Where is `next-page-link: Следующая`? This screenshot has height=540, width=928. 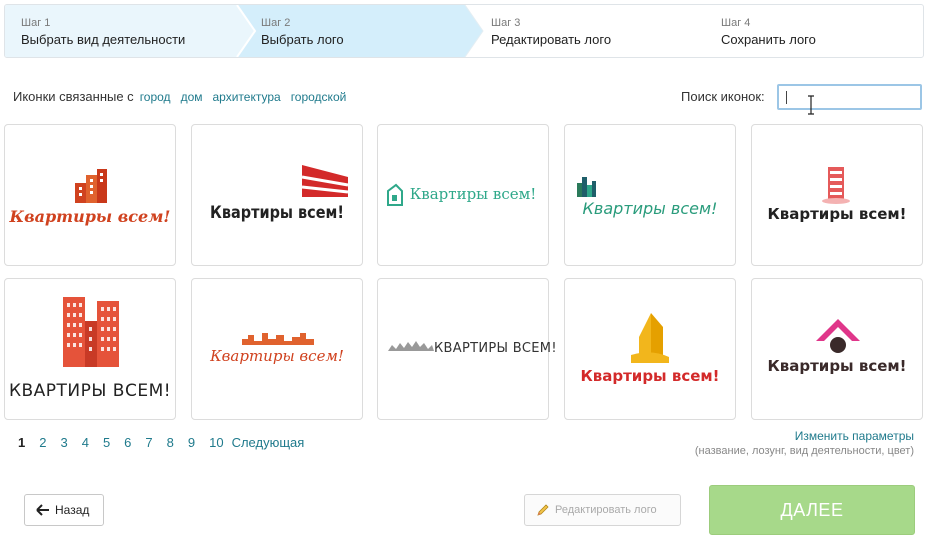 next-page-link: Следующая is located at coordinates (268, 442).